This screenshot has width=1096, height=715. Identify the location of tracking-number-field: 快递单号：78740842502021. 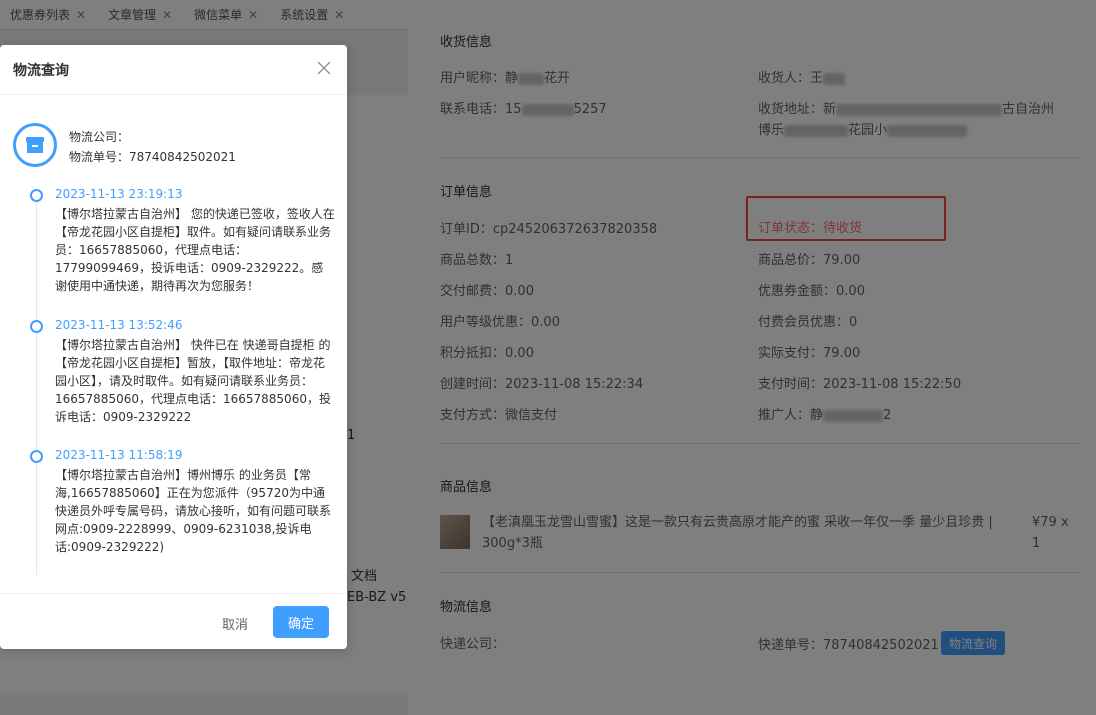
(848, 645).